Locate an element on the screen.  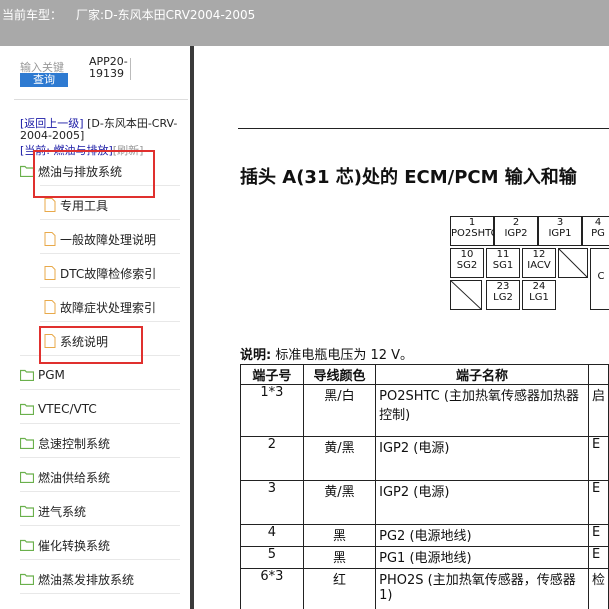
pin-number: 1 is located at coordinates (472, 222).